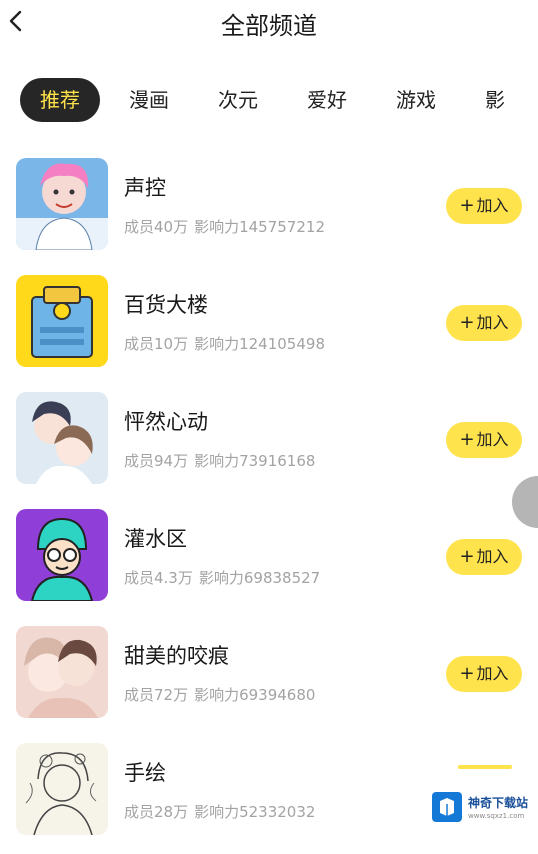  What do you see at coordinates (255, 461) in the screenshot?
I see `influence-count: 影响力73916168` at bounding box center [255, 461].